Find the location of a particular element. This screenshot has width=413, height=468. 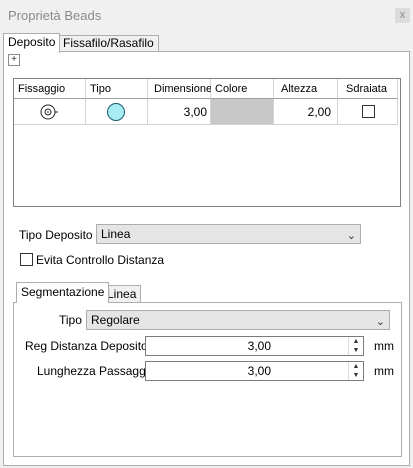

reg-distanza-input: 3,00 ▲ ▼ is located at coordinates (254, 346).